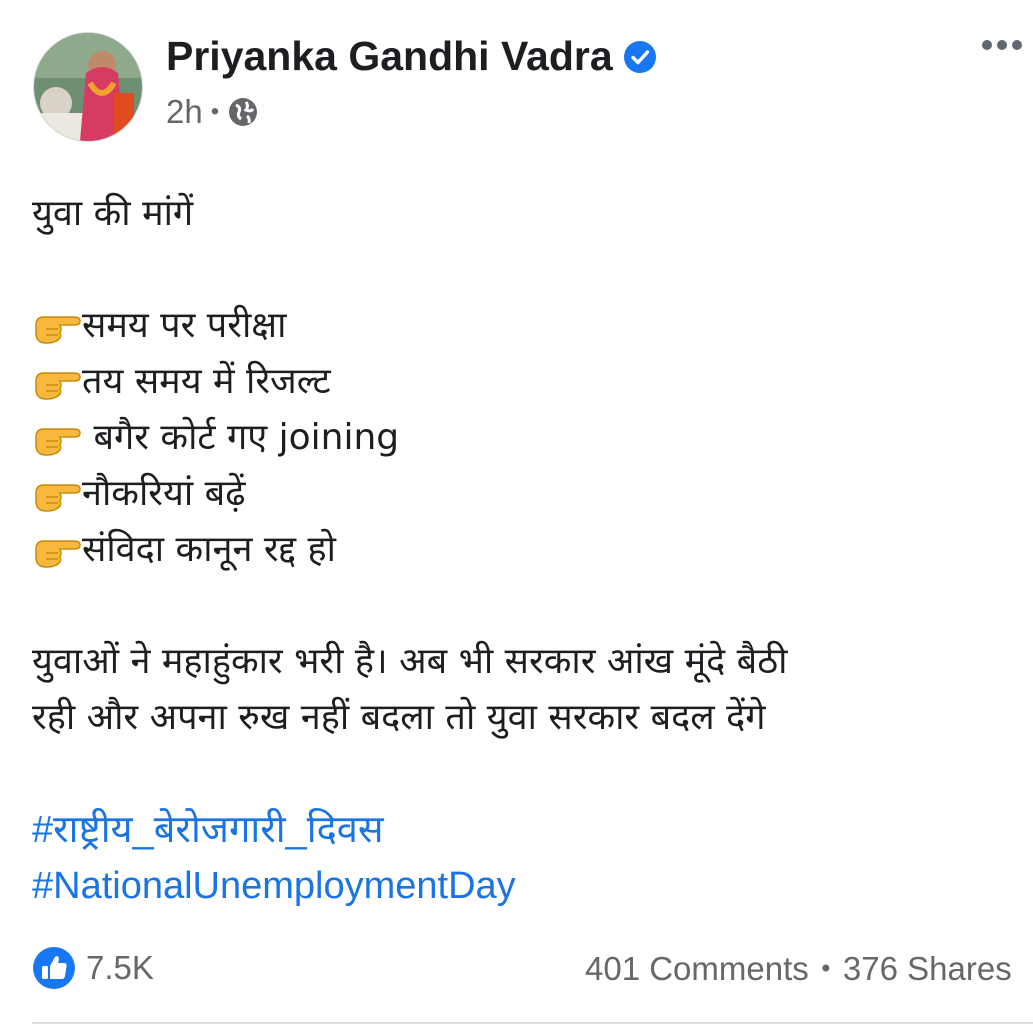 The height and width of the screenshot is (1033, 1033). What do you see at coordinates (389, 56) in the screenshot?
I see `author-name: Priyanka Gandhi Vadra` at bounding box center [389, 56].